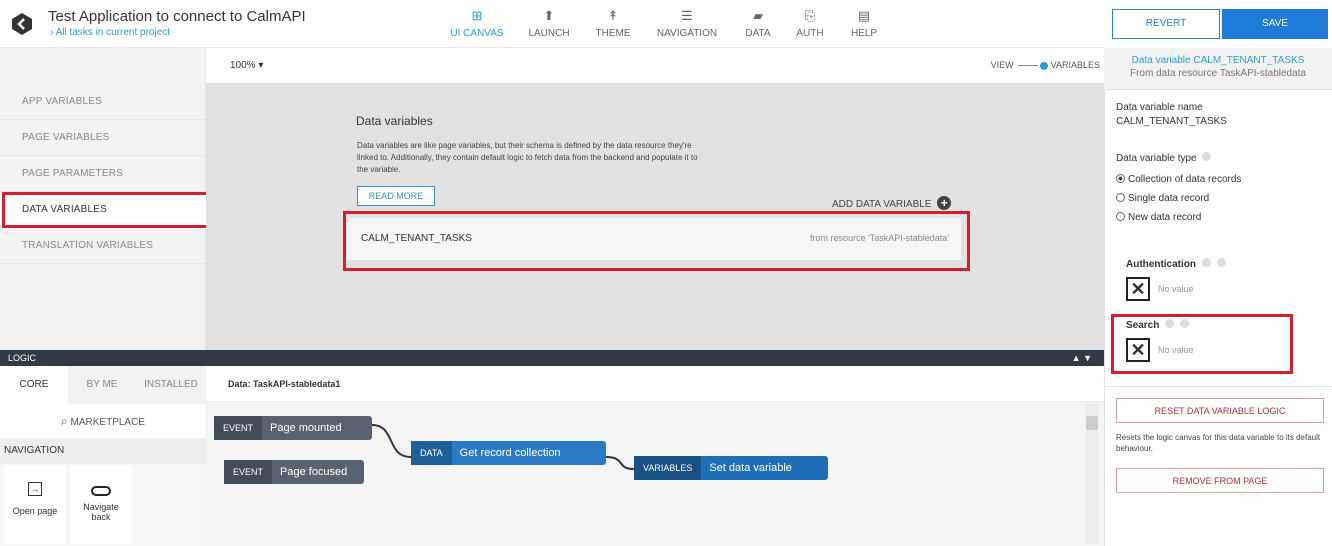 The image size is (1332, 546). I want to click on nav-label: DATA, so click(758, 33).